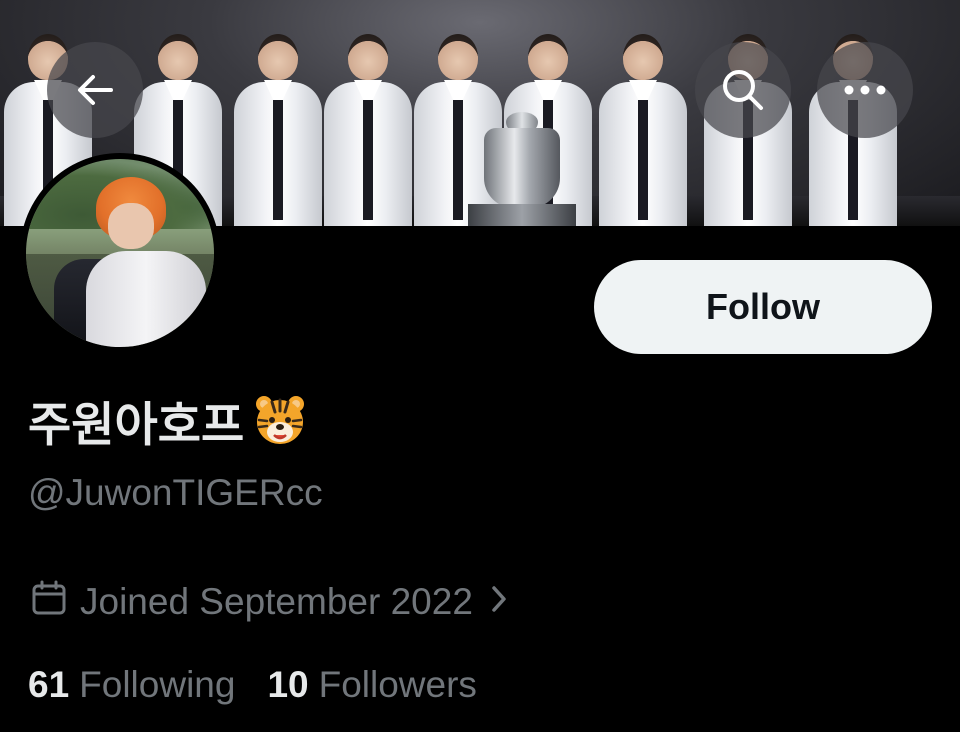 Image resolution: width=960 pixels, height=732 pixels. I want to click on follow-button: Follow, so click(763, 307).